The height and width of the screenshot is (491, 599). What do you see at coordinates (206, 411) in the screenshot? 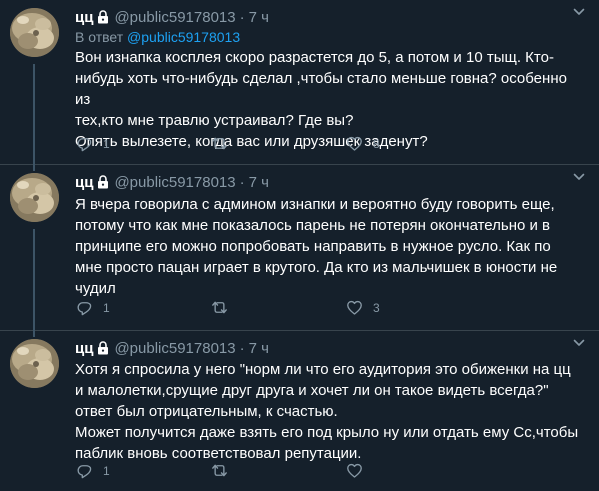
I see `tweet-text-line: ответ был отрицательным, к счастью.` at bounding box center [206, 411].